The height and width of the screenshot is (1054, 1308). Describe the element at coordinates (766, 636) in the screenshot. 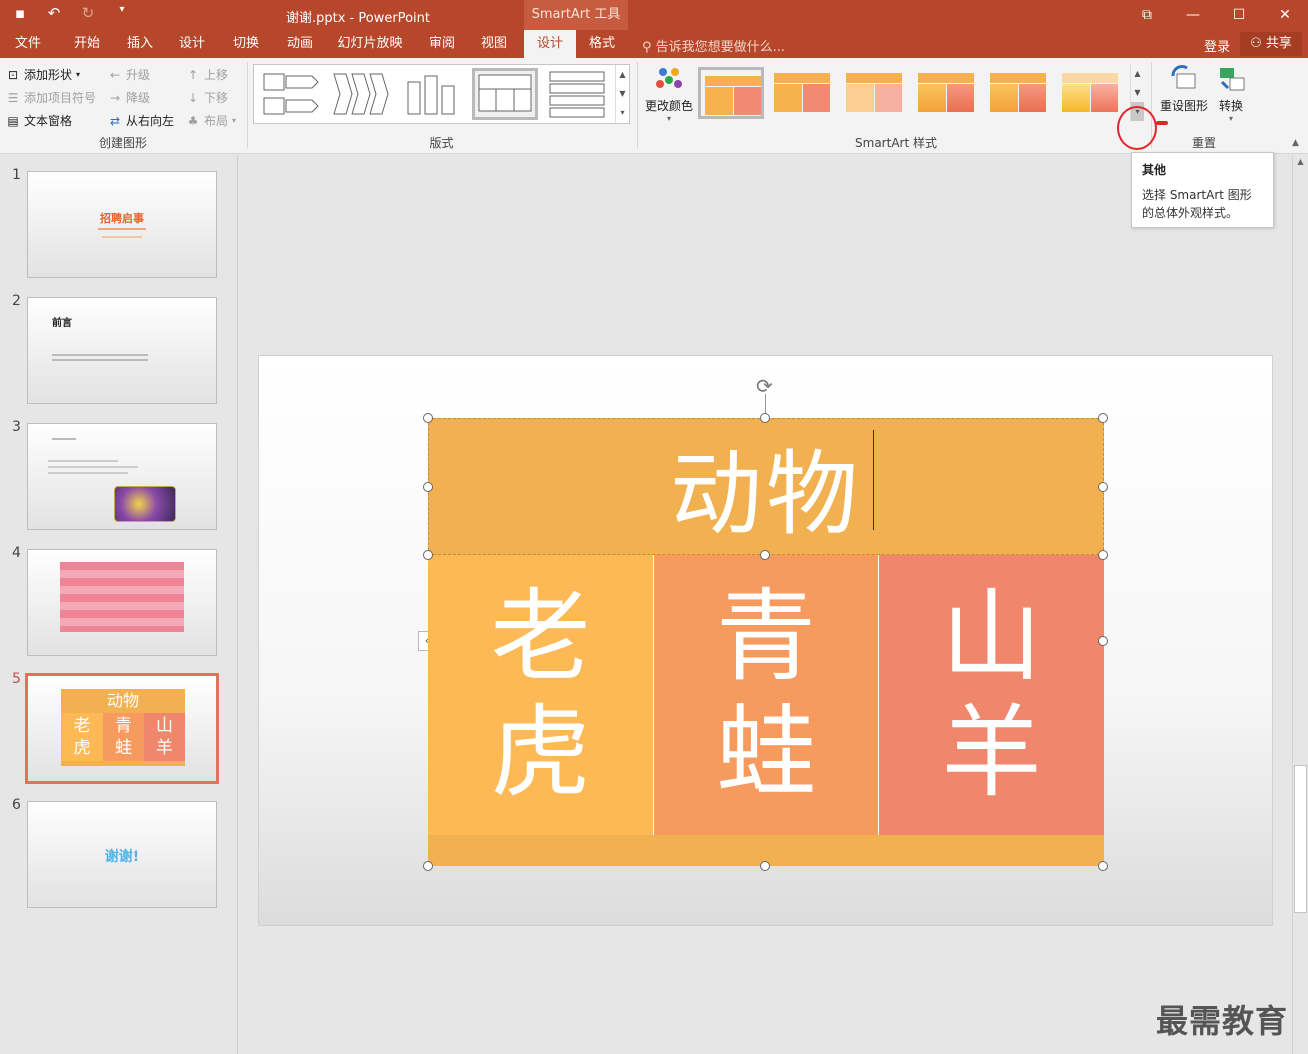

I see `smartart-cell-text: 青` at that location.